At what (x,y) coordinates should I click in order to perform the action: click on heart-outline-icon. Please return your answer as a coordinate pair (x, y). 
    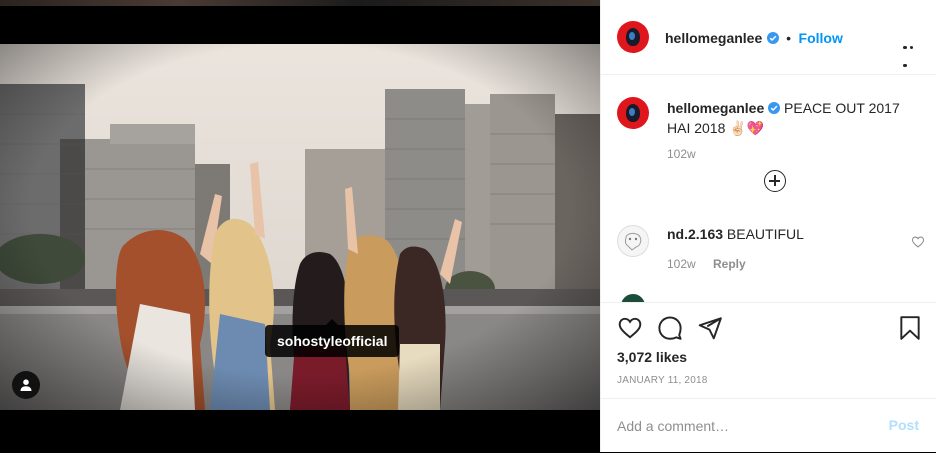
    Looking at the image, I should click on (918, 242).